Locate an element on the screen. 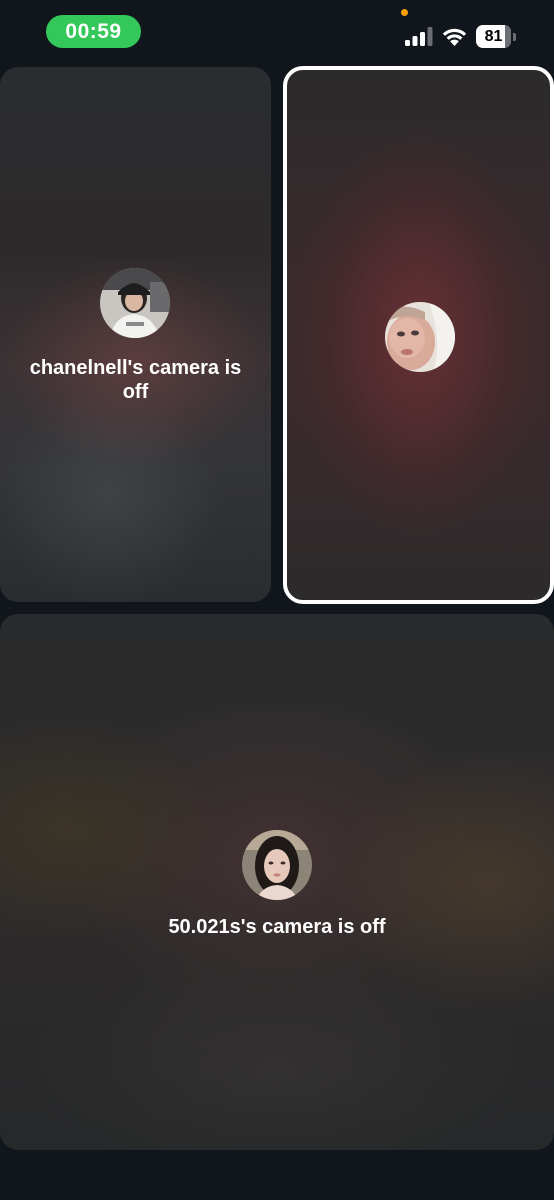  battery-icon: 81 is located at coordinates (497, 36).